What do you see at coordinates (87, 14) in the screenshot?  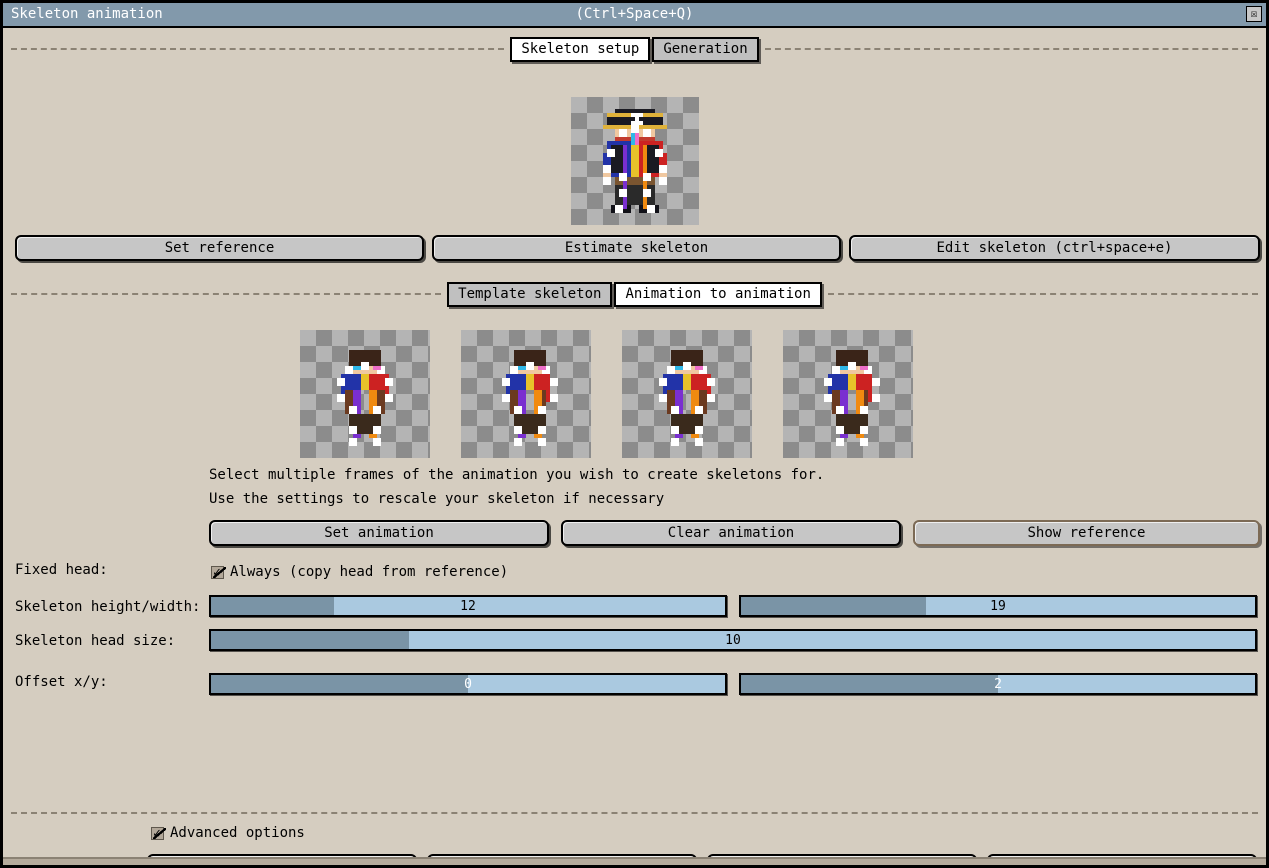 I see `window-title: Skeleton animation` at bounding box center [87, 14].